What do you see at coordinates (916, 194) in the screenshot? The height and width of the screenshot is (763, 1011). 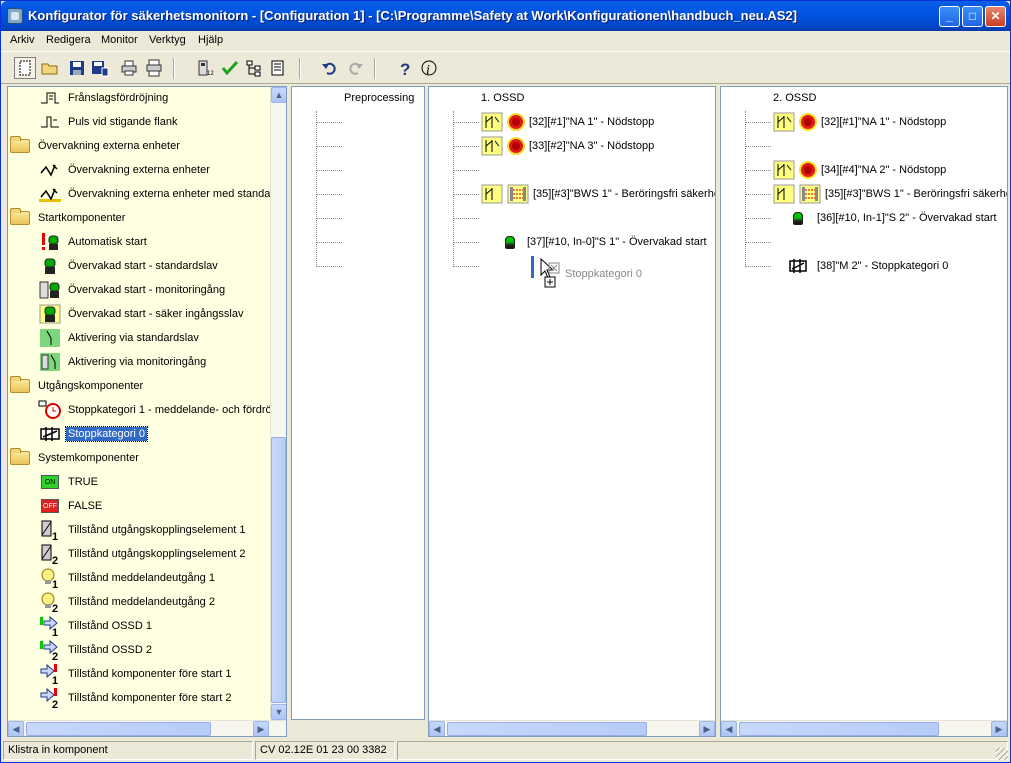 I see `node-label: [35][#3]"BWS 1" - Beröringsfri säkerhe` at bounding box center [916, 194].